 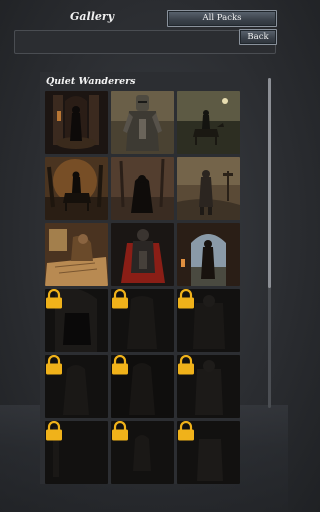 What do you see at coordinates (76, 188) in the screenshot?
I see `gallery-thumb-dark-rider-forest` at bounding box center [76, 188].